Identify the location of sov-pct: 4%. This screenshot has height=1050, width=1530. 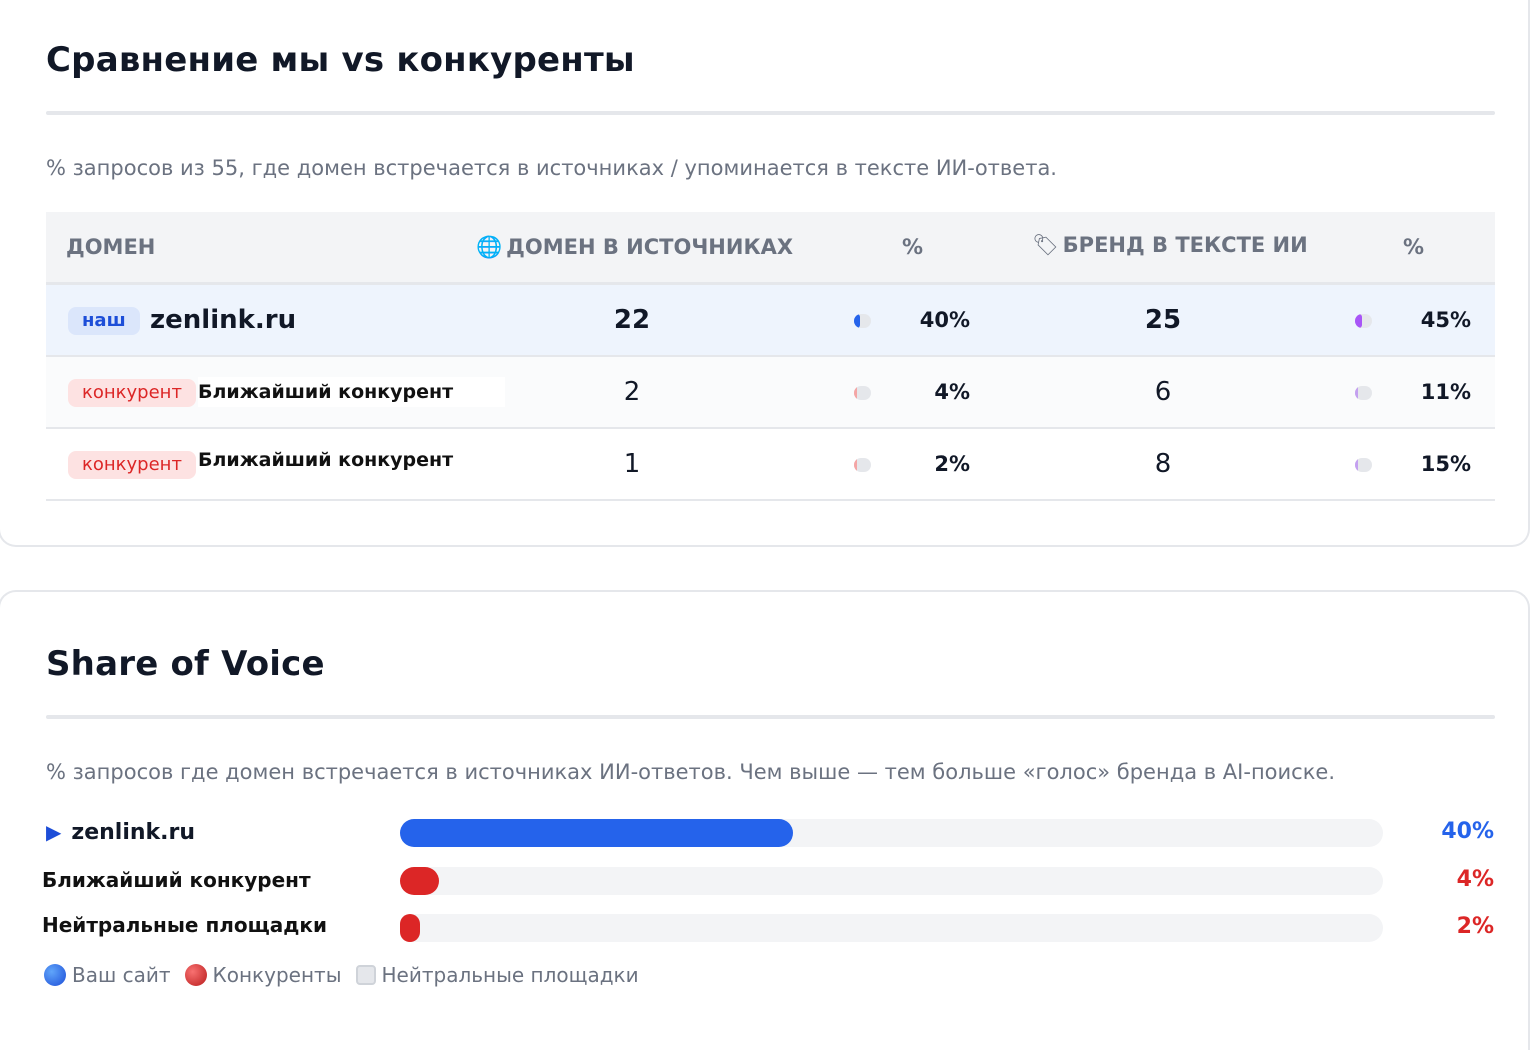
(1475, 879).